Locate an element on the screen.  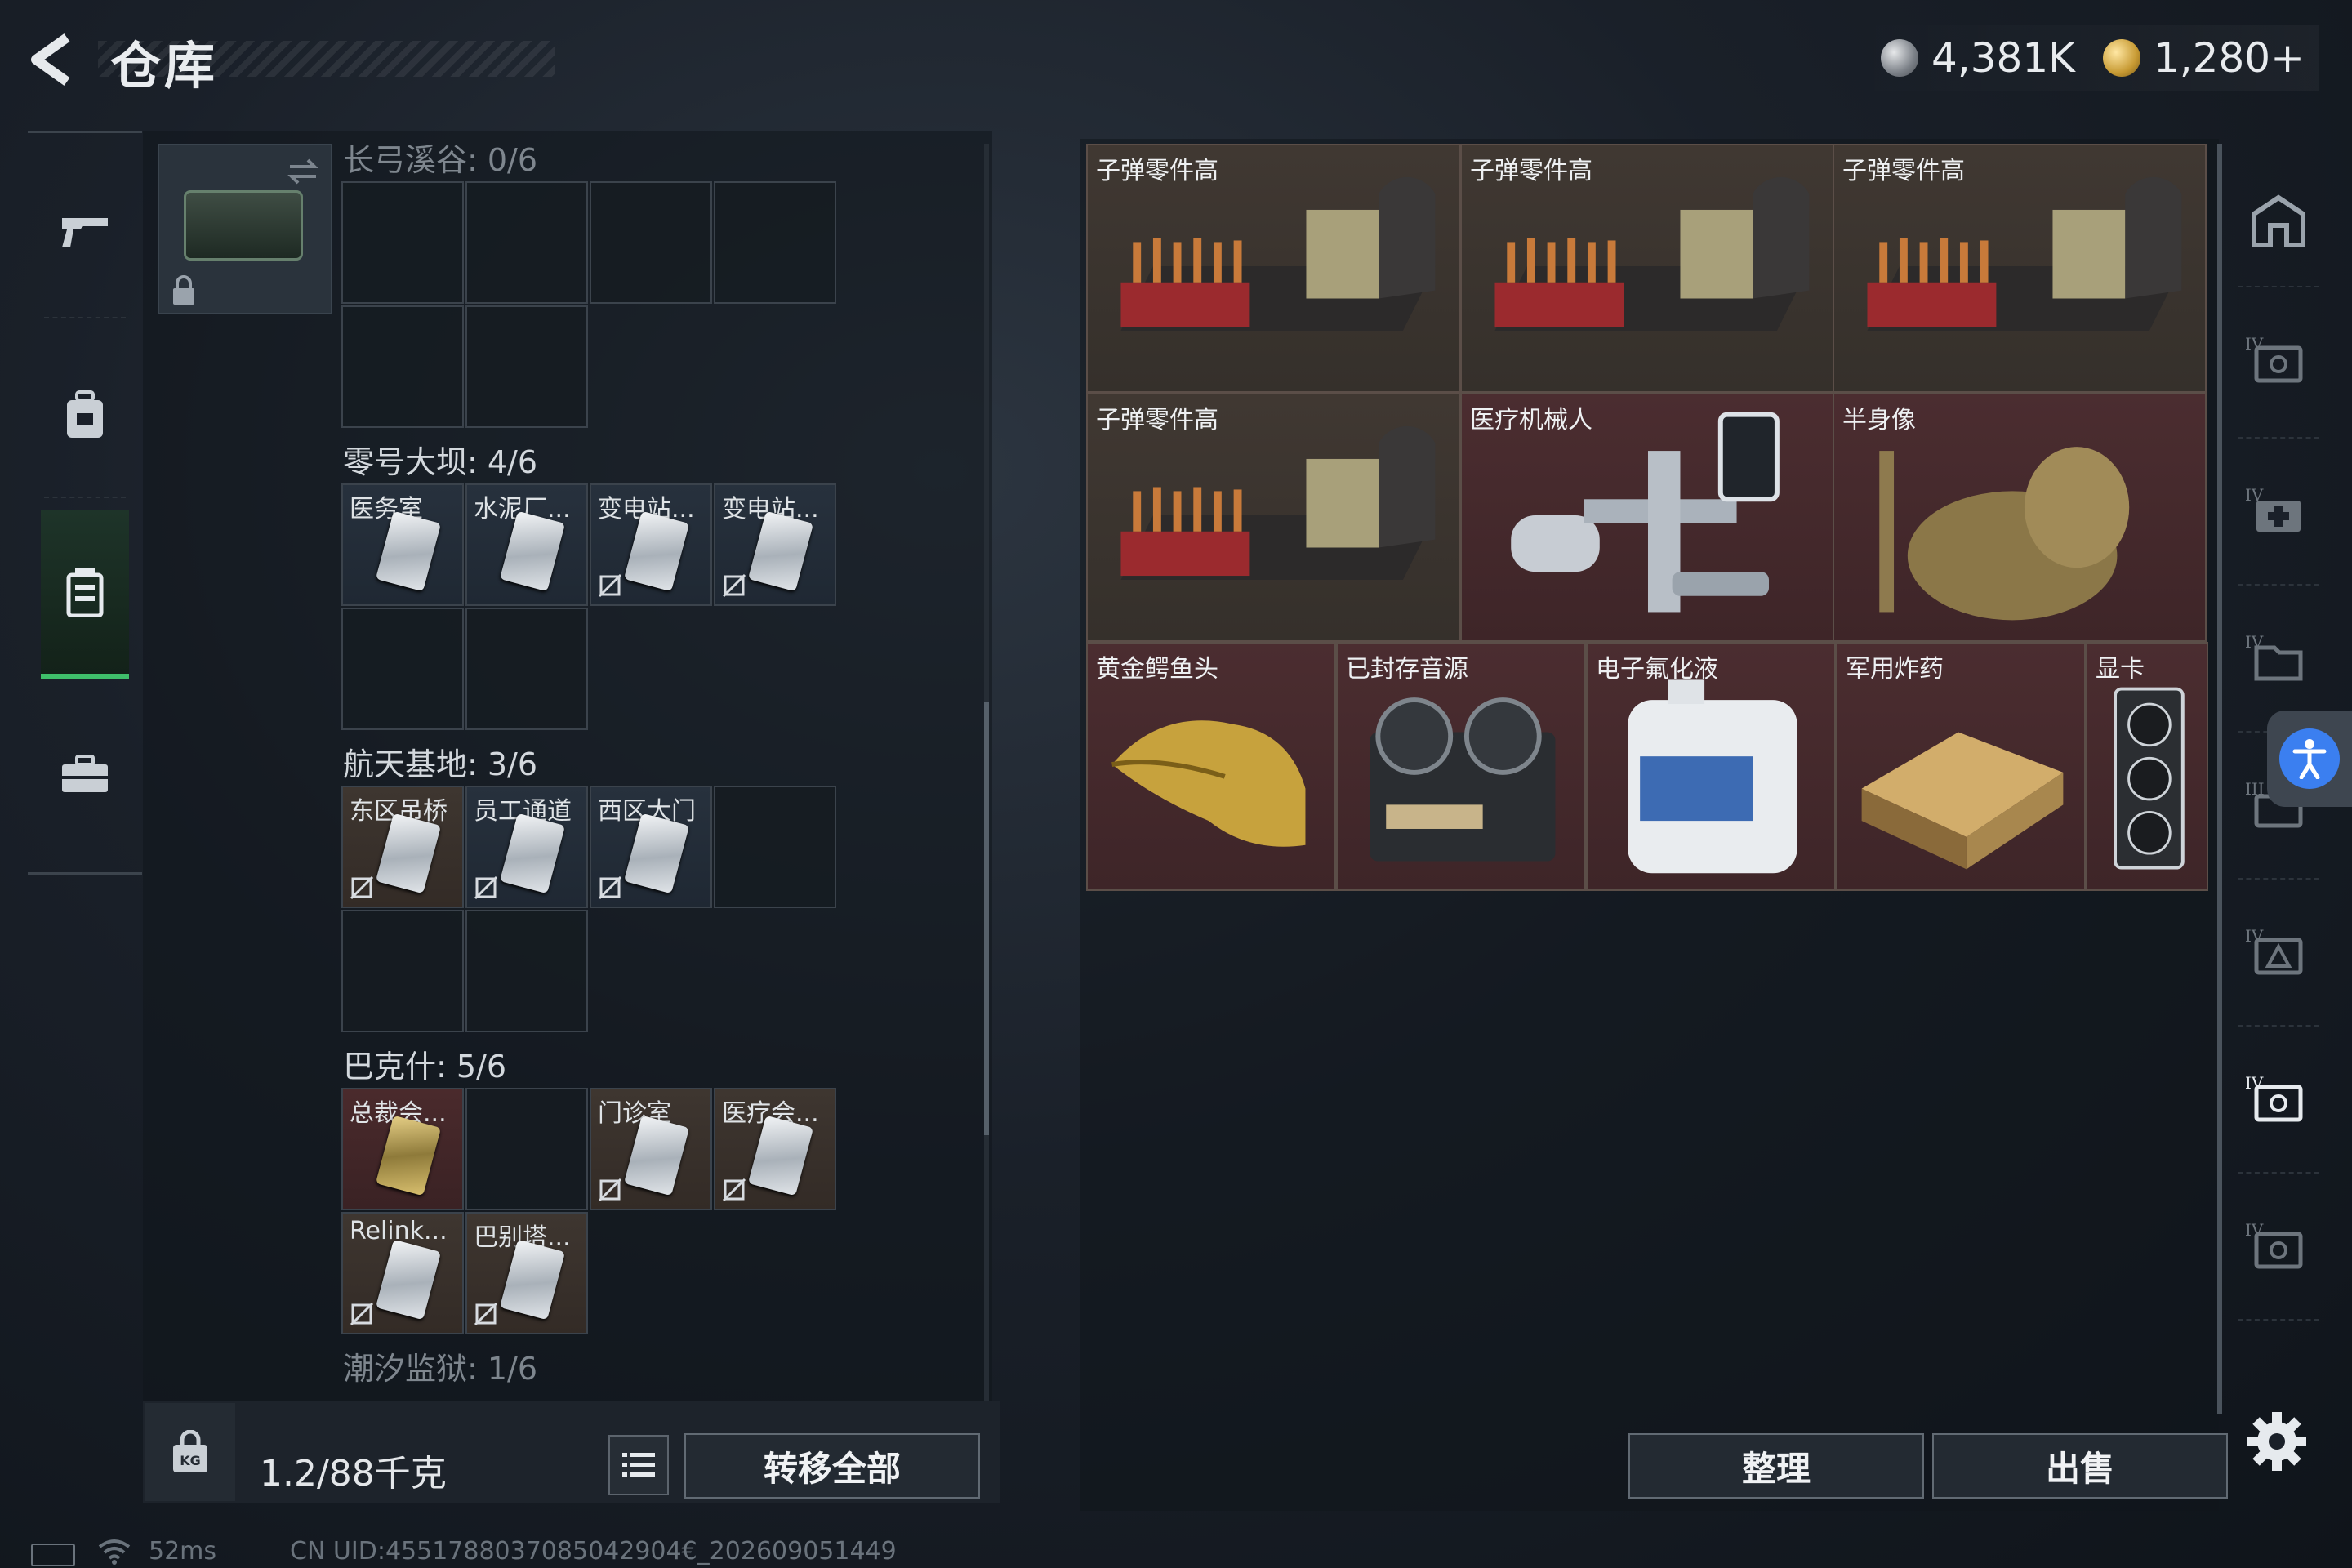
settings-gear-icon is located at coordinates (2277, 1441).